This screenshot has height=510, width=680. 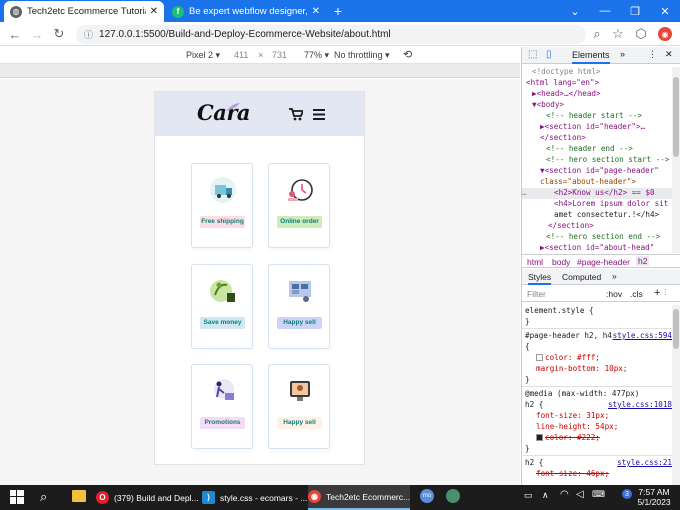 I want to click on dom-line: <!doctype html>, so click(x=606, y=73).